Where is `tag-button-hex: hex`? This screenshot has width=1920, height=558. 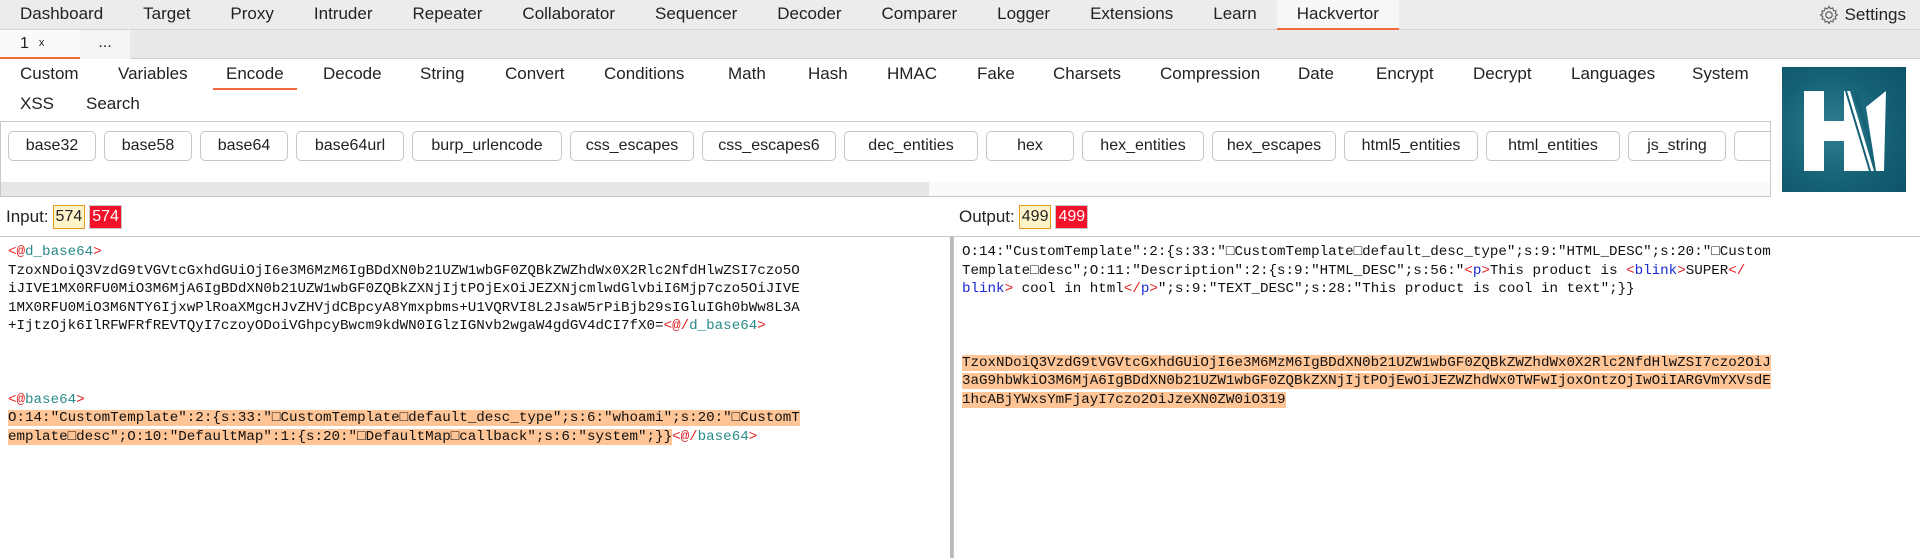 tag-button-hex: hex is located at coordinates (1030, 146).